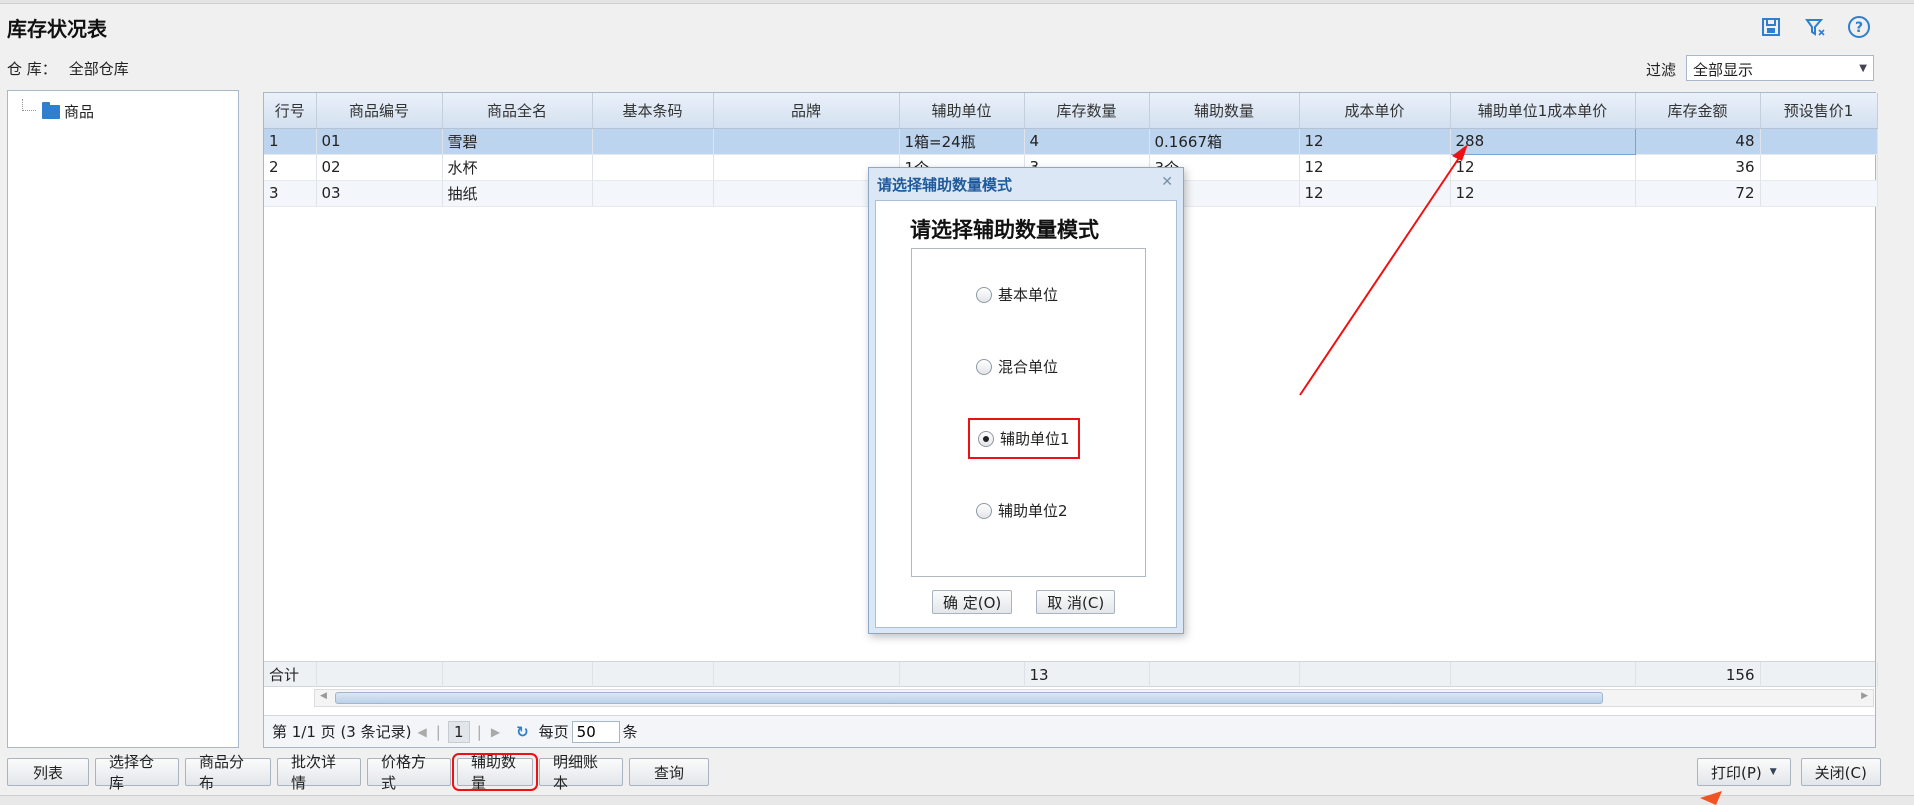 The image size is (1914, 805). What do you see at coordinates (1024, 438) in the screenshot?
I see `option-aux-unit-1: 辅助单位1` at bounding box center [1024, 438].